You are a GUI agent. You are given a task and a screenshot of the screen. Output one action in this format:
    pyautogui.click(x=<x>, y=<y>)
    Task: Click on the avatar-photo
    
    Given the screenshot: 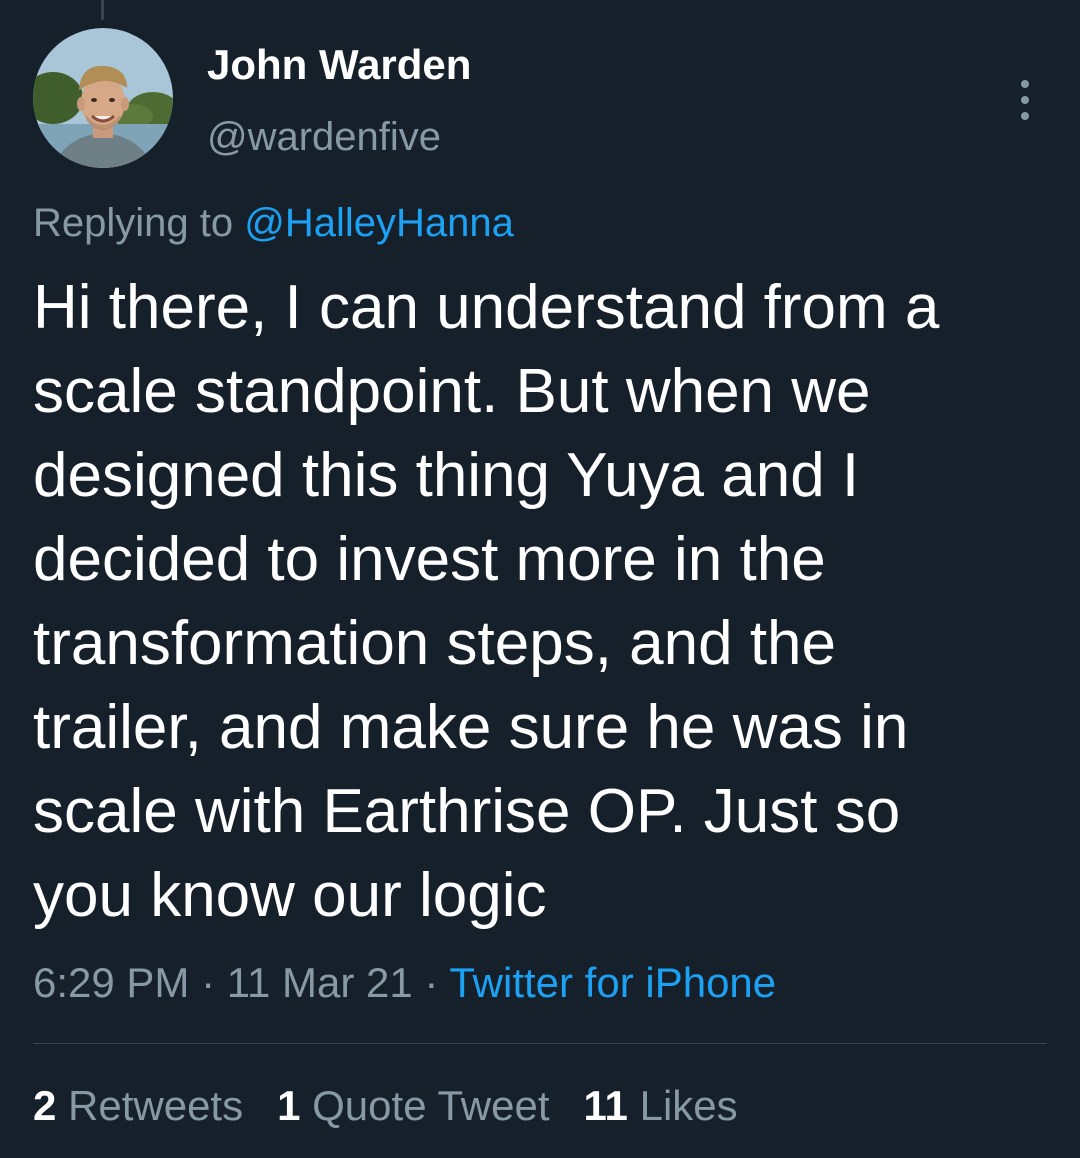 What is the action you would take?
    pyautogui.click(x=103, y=98)
    